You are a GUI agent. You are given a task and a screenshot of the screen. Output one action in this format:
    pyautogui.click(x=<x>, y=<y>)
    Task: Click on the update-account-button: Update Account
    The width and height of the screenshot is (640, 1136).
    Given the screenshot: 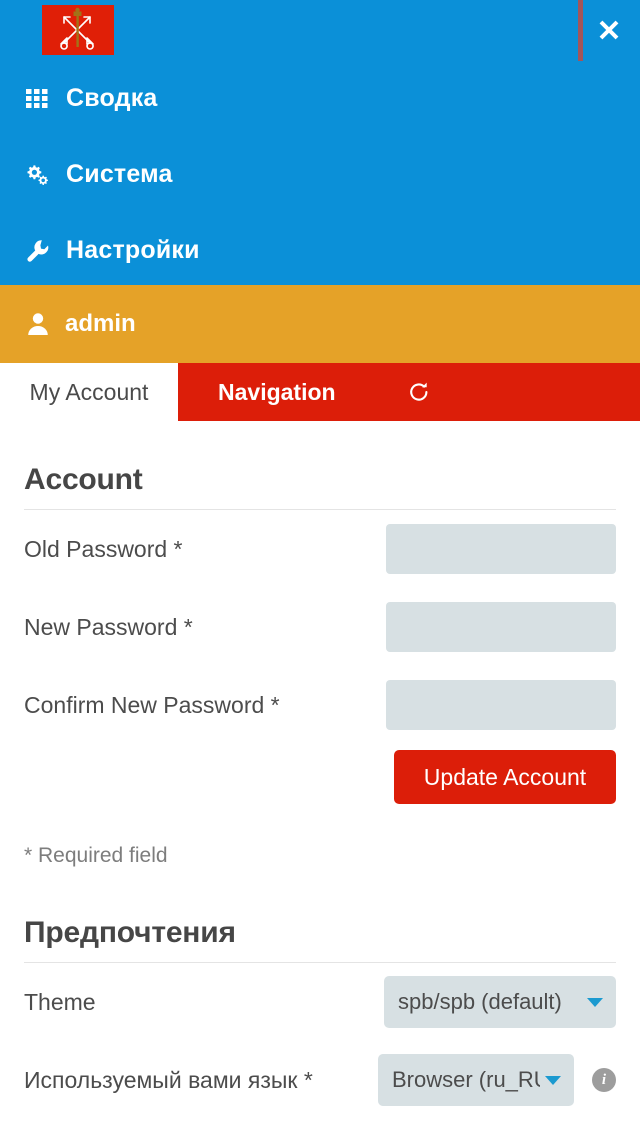 What is the action you would take?
    pyautogui.click(x=505, y=777)
    